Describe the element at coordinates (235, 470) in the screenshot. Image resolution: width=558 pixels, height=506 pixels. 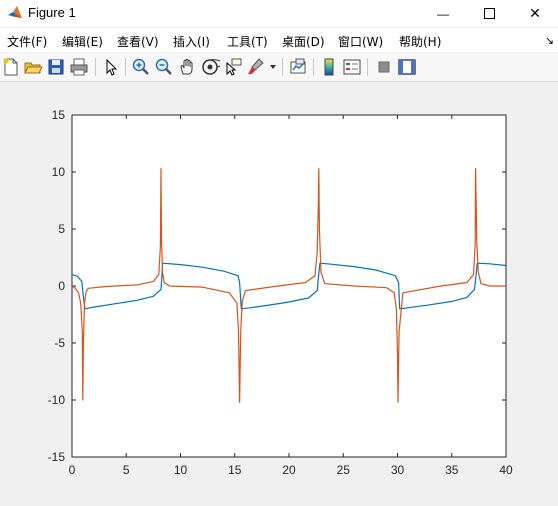
I see `x-tick-label: 15` at that location.